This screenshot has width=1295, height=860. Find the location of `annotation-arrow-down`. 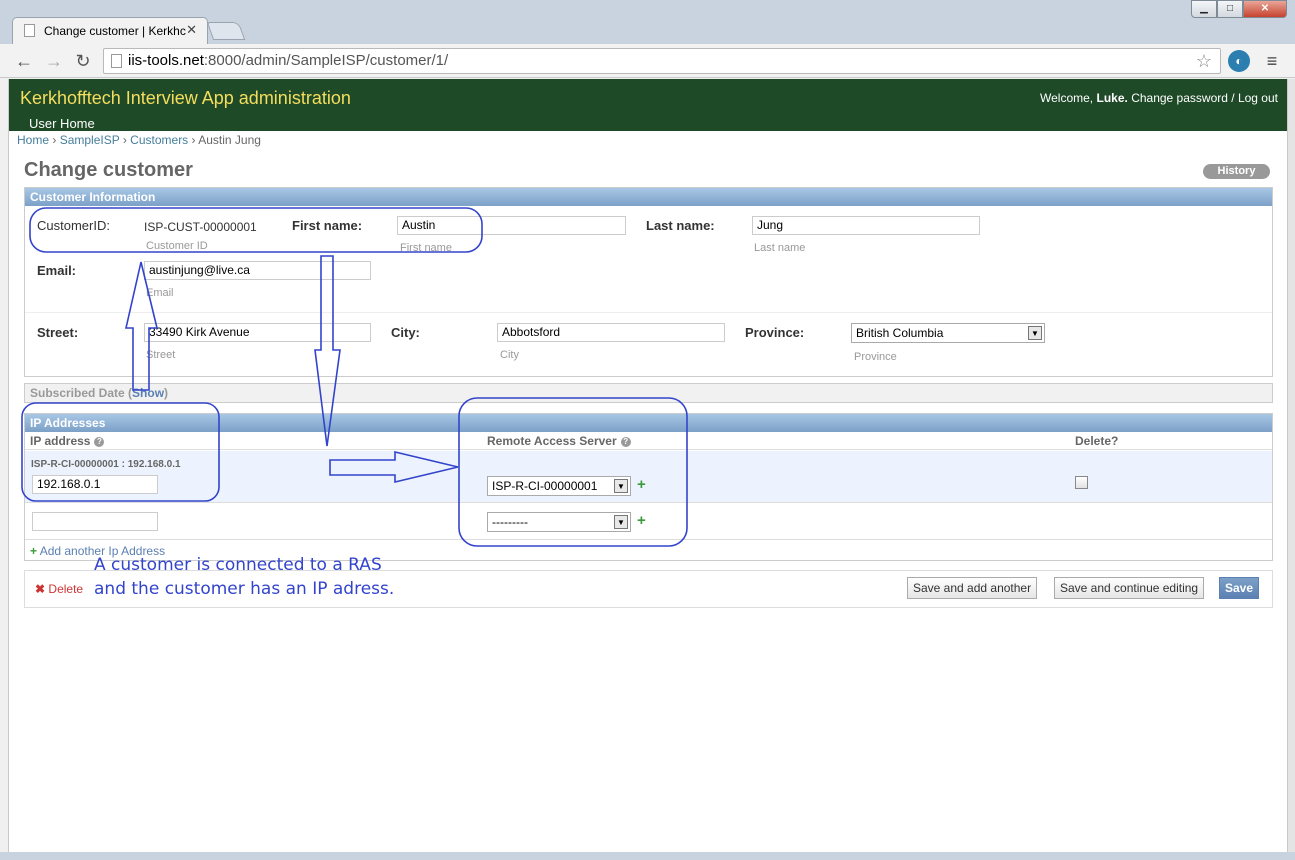

annotation-arrow-down is located at coordinates (327, 351).